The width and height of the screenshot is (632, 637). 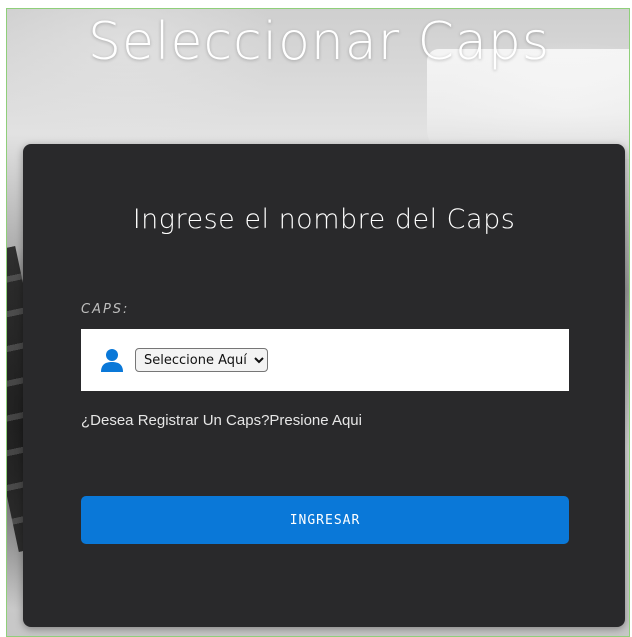 What do you see at coordinates (325, 520) in the screenshot?
I see `submit-button: INGRESAR` at bounding box center [325, 520].